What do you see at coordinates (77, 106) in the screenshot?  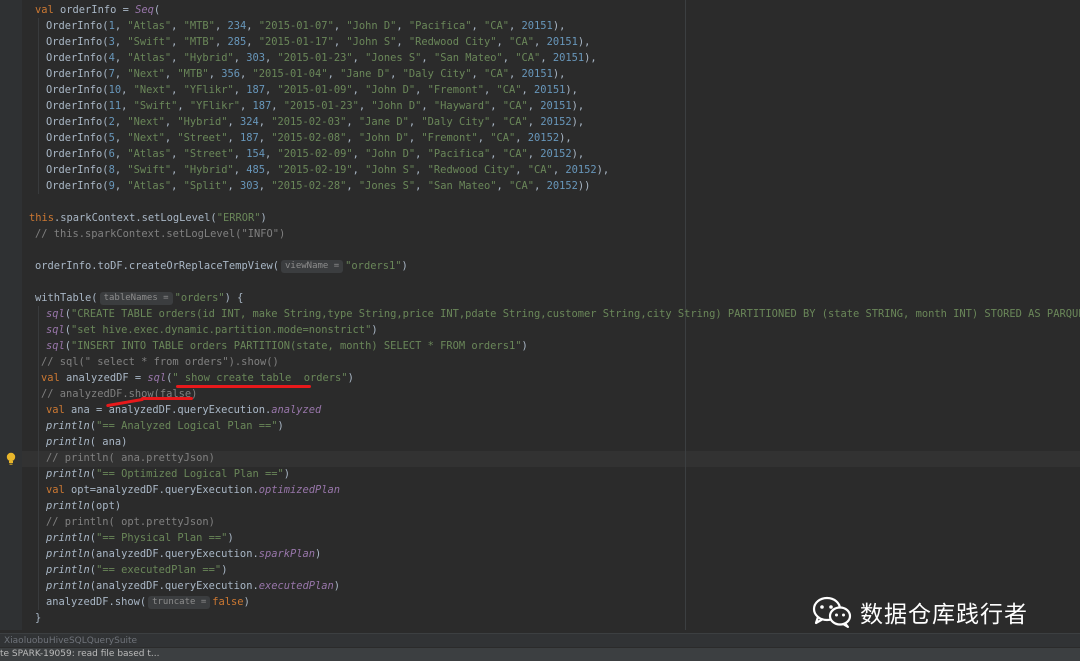 I see `code-token: OrderInfo(` at bounding box center [77, 106].